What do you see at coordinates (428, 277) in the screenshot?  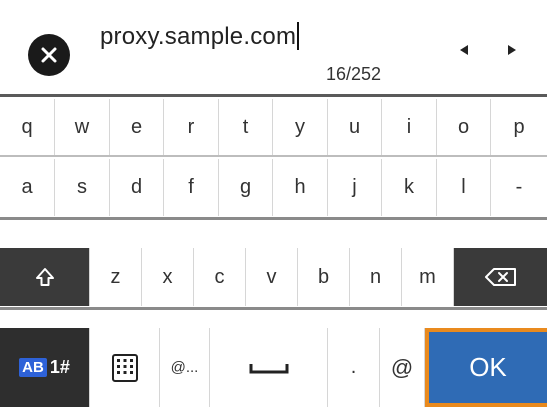 I see `key: m` at bounding box center [428, 277].